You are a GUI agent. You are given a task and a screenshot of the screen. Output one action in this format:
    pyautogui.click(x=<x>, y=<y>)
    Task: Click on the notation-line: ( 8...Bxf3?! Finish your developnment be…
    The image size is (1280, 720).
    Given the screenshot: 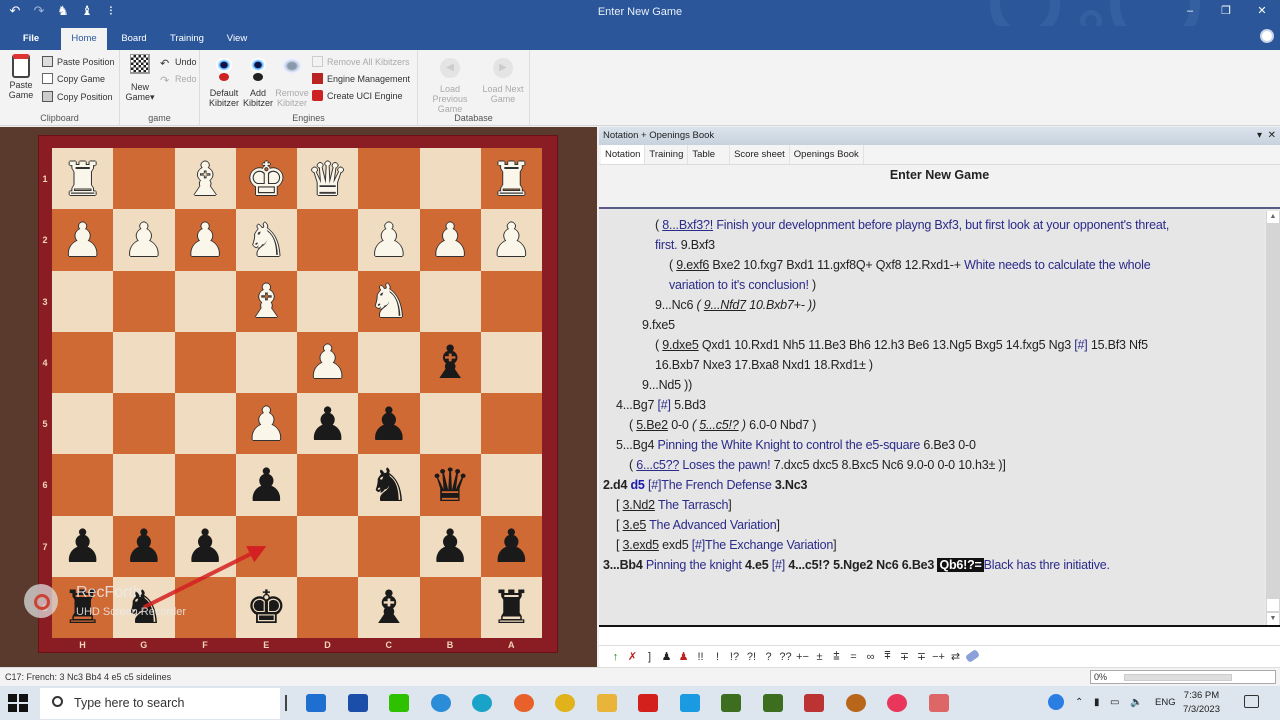 What is the action you would take?
    pyautogui.click(x=912, y=225)
    